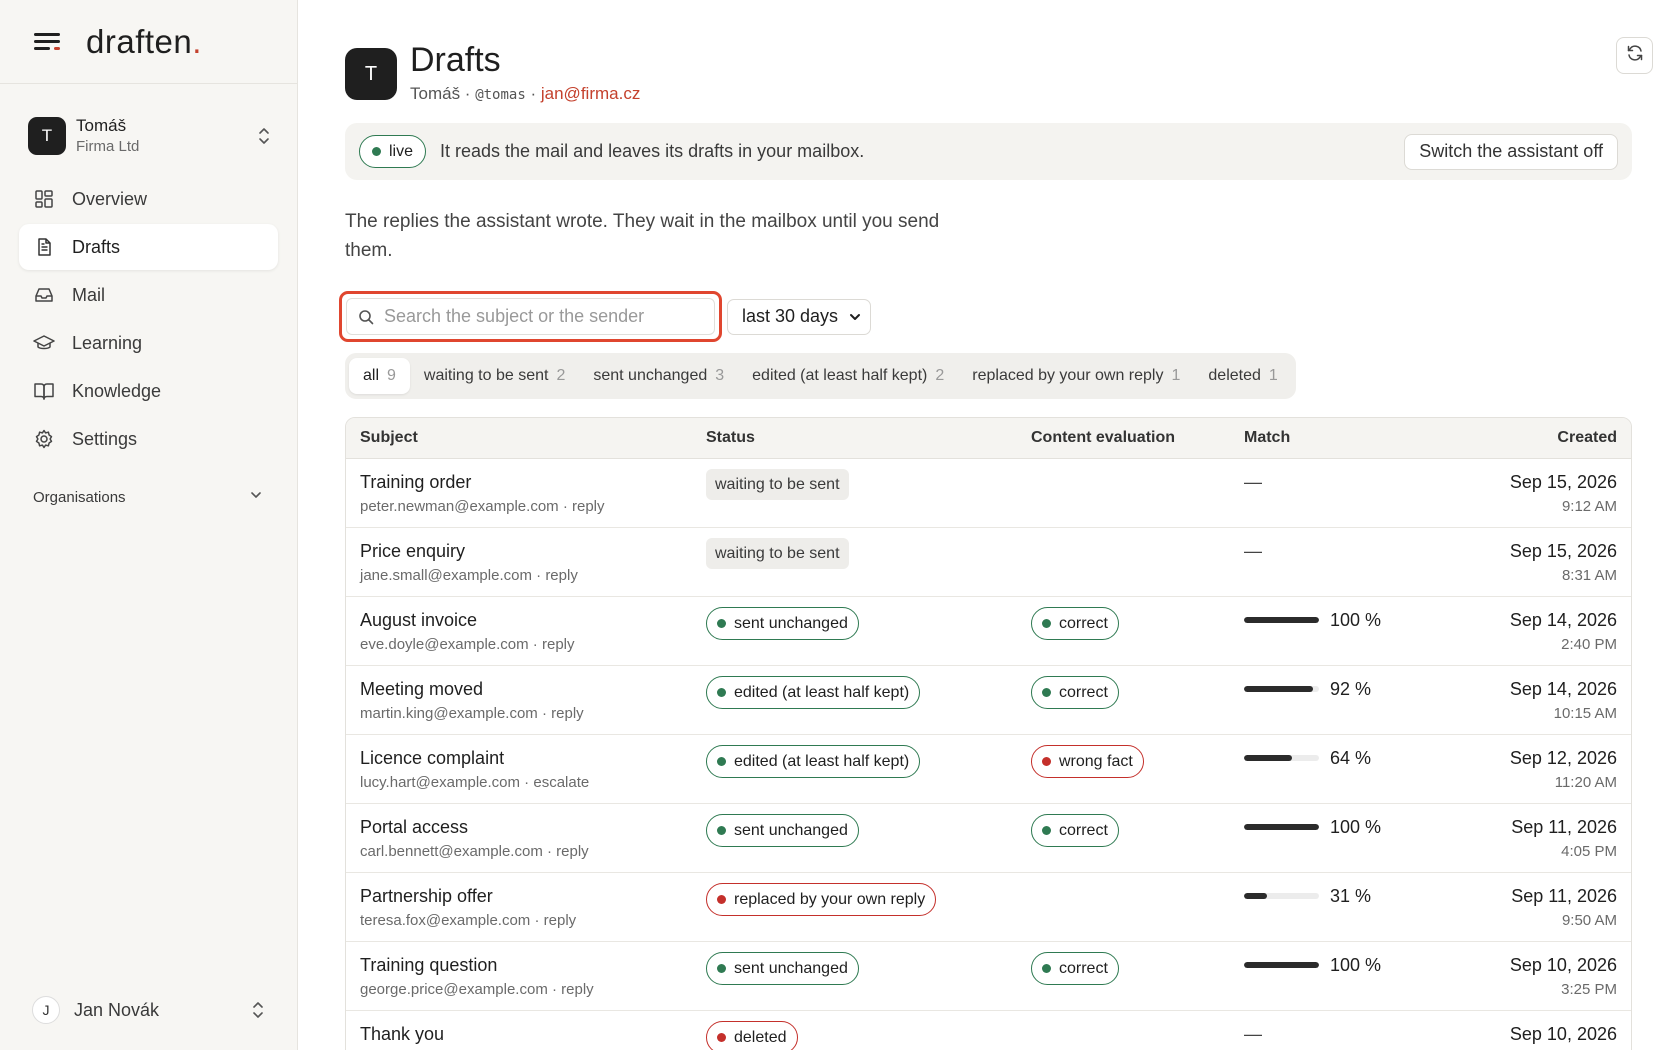 The height and width of the screenshot is (1050, 1680). Describe the element at coordinates (1634, 55) in the screenshot. I see `refresh-button` at that location.